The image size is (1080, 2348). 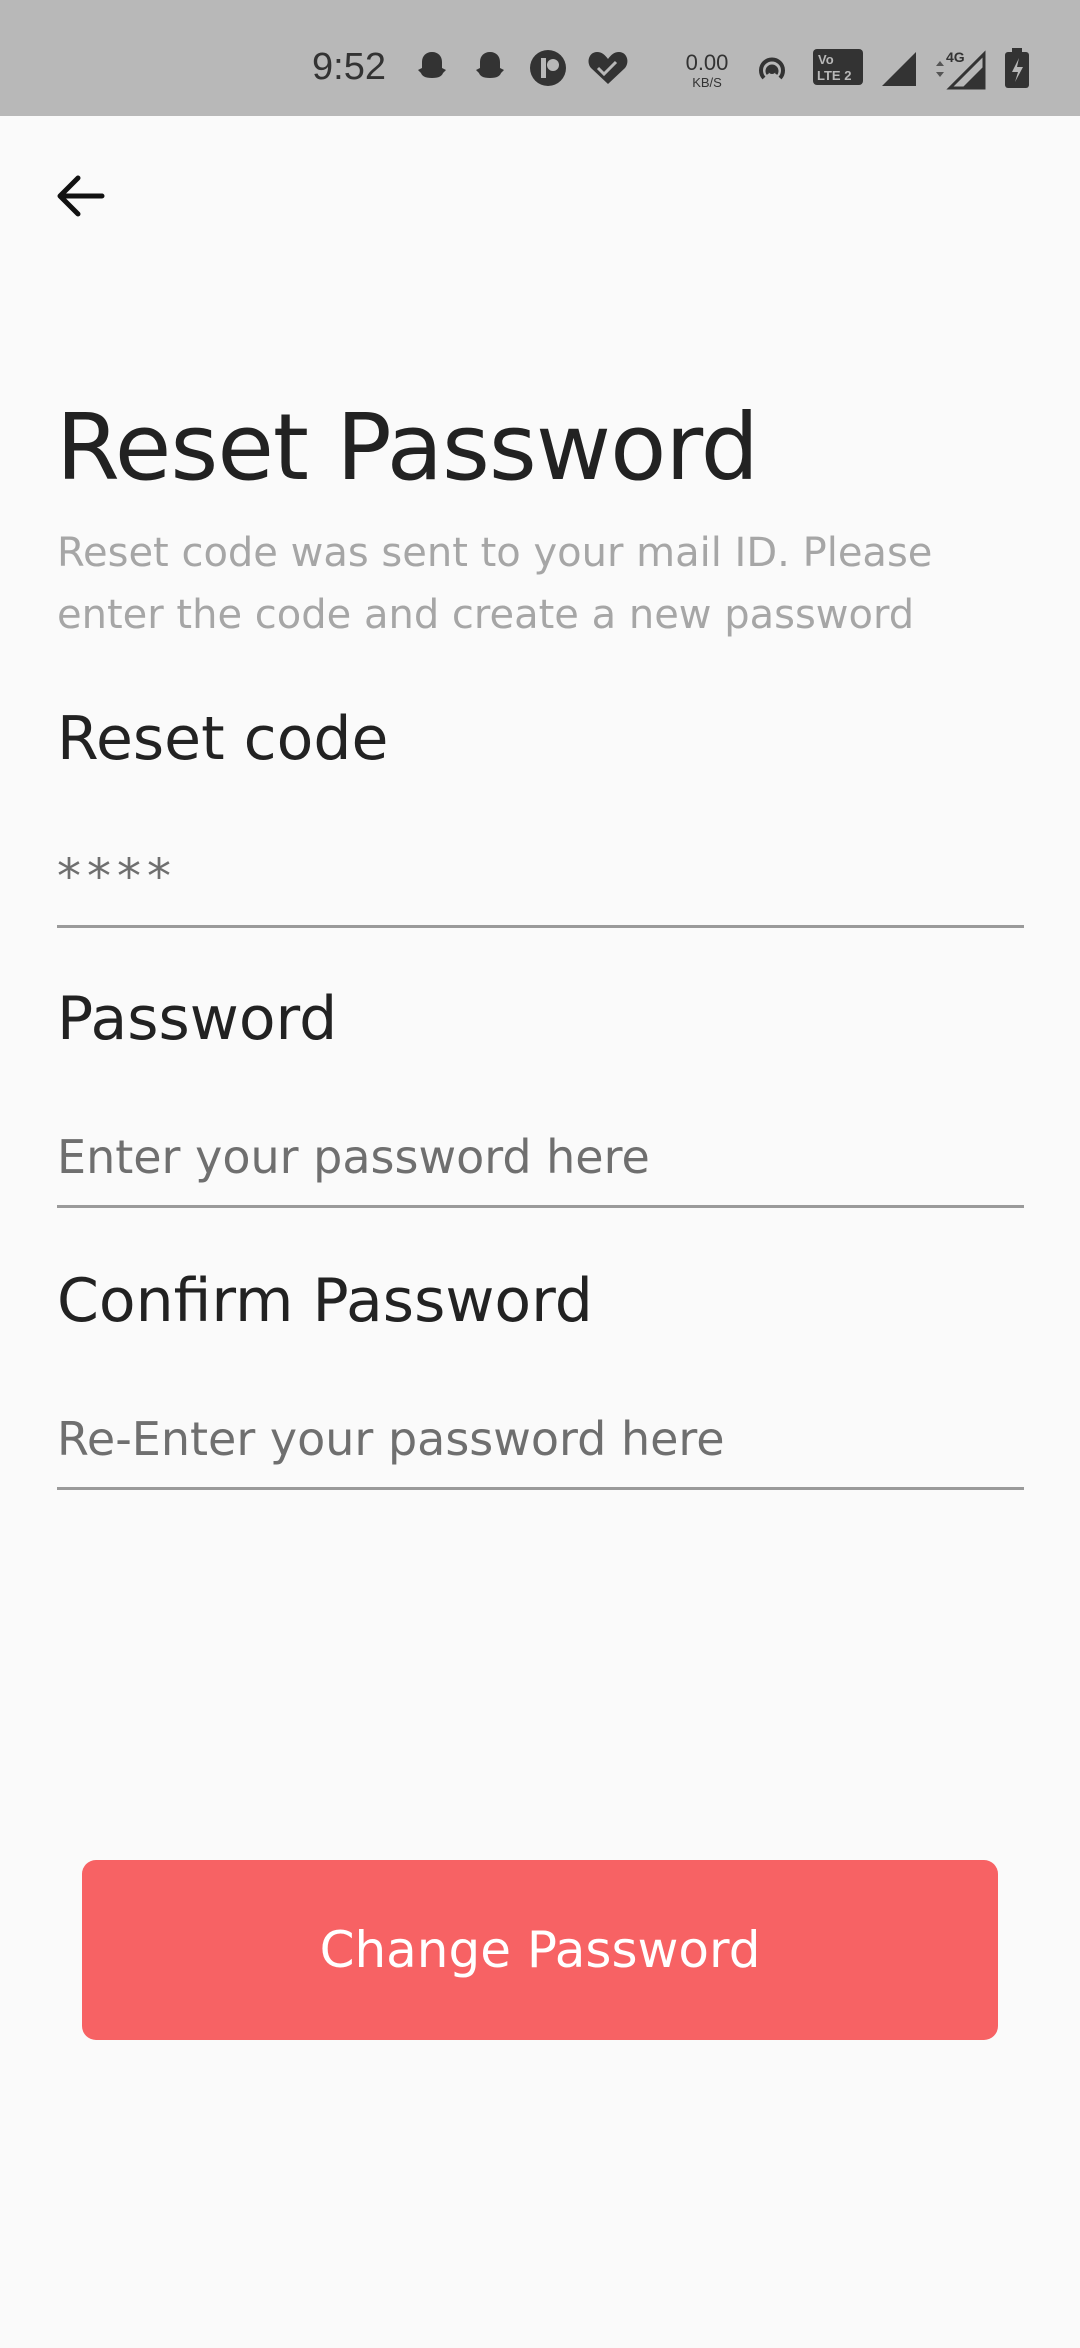 What do you see at coordinates (540, 1158) in the screenshot?
I see `password-input` at bounding box center [540, 1158].